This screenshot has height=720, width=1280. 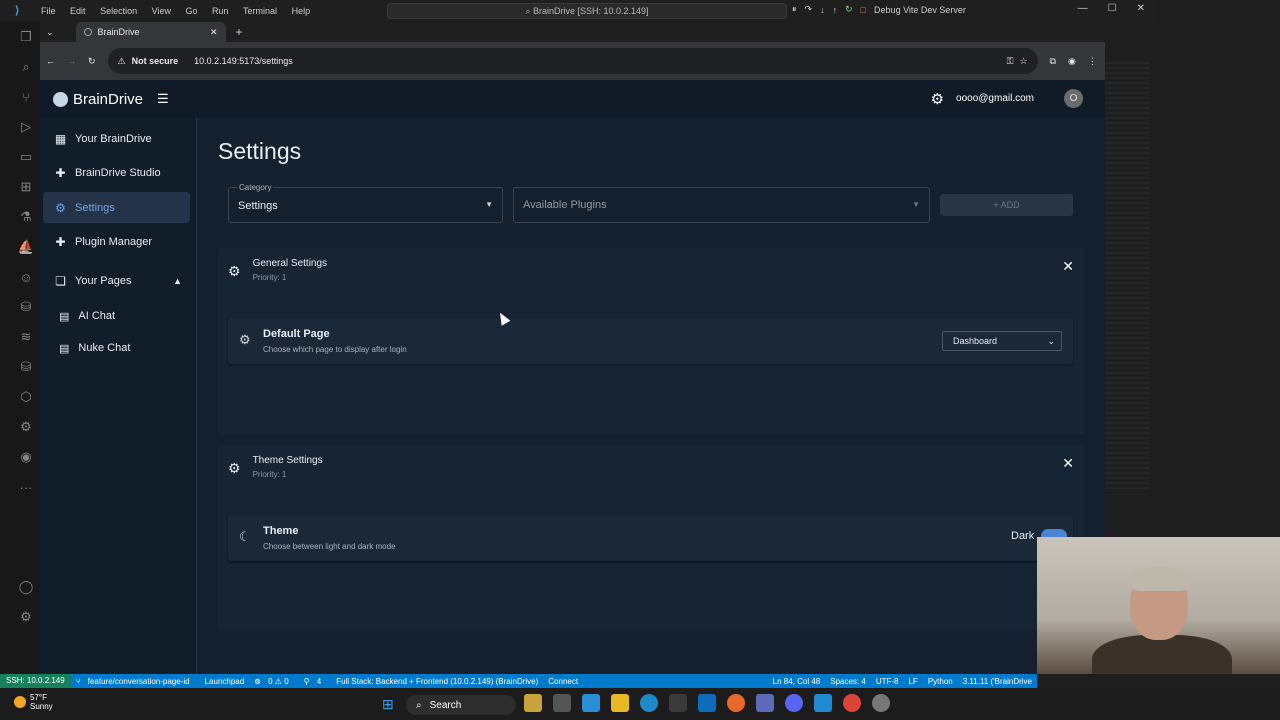 I want to click on sidebar-item-plugin-manager: ✚ Plugin Manager, so click(x=116, y=242).